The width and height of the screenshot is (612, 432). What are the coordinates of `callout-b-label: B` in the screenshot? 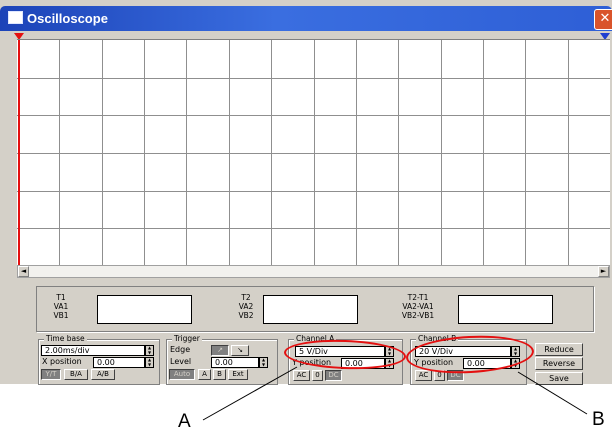 It's located at (598, 419).